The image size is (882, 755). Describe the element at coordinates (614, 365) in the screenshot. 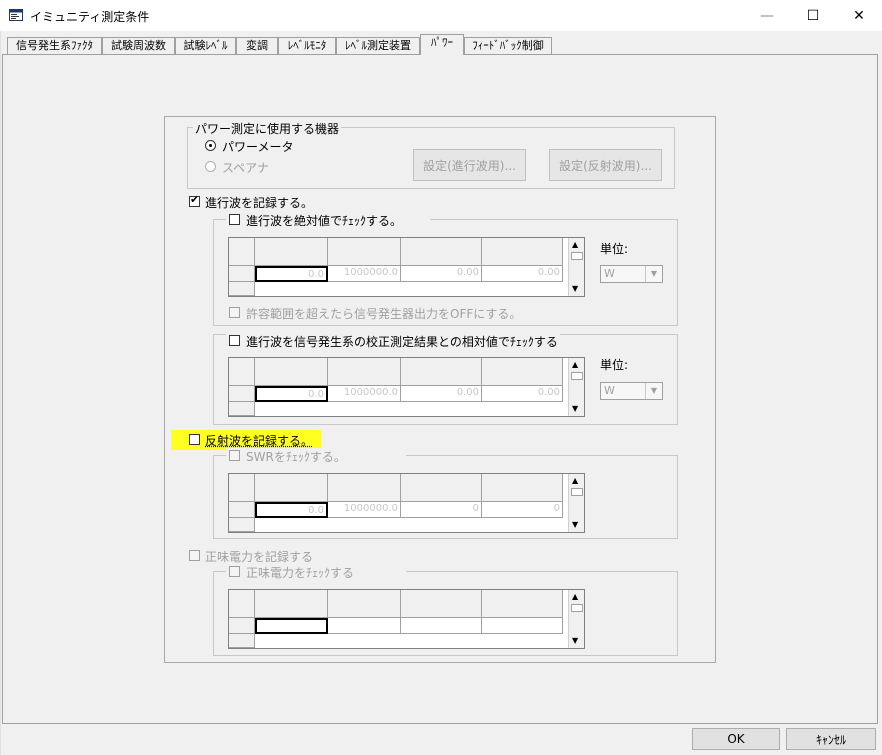

I see `forward-unit-label-2: 単位:` at that location.